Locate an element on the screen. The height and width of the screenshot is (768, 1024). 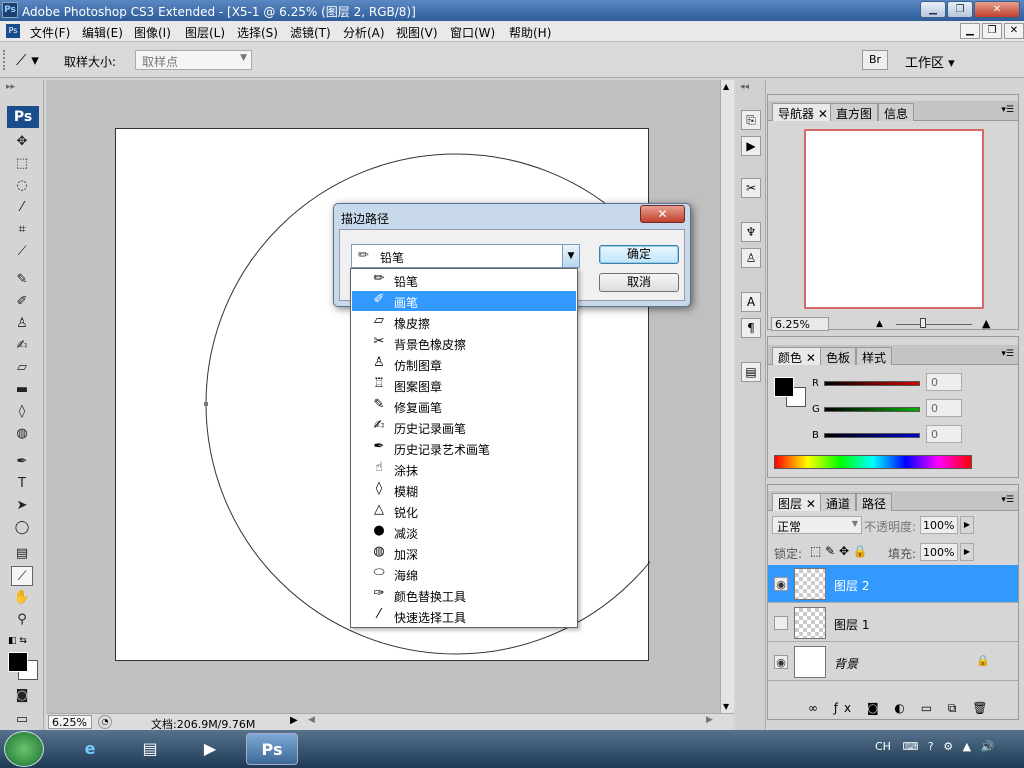
language-indicator: CH is located at coordinates (883, 746).